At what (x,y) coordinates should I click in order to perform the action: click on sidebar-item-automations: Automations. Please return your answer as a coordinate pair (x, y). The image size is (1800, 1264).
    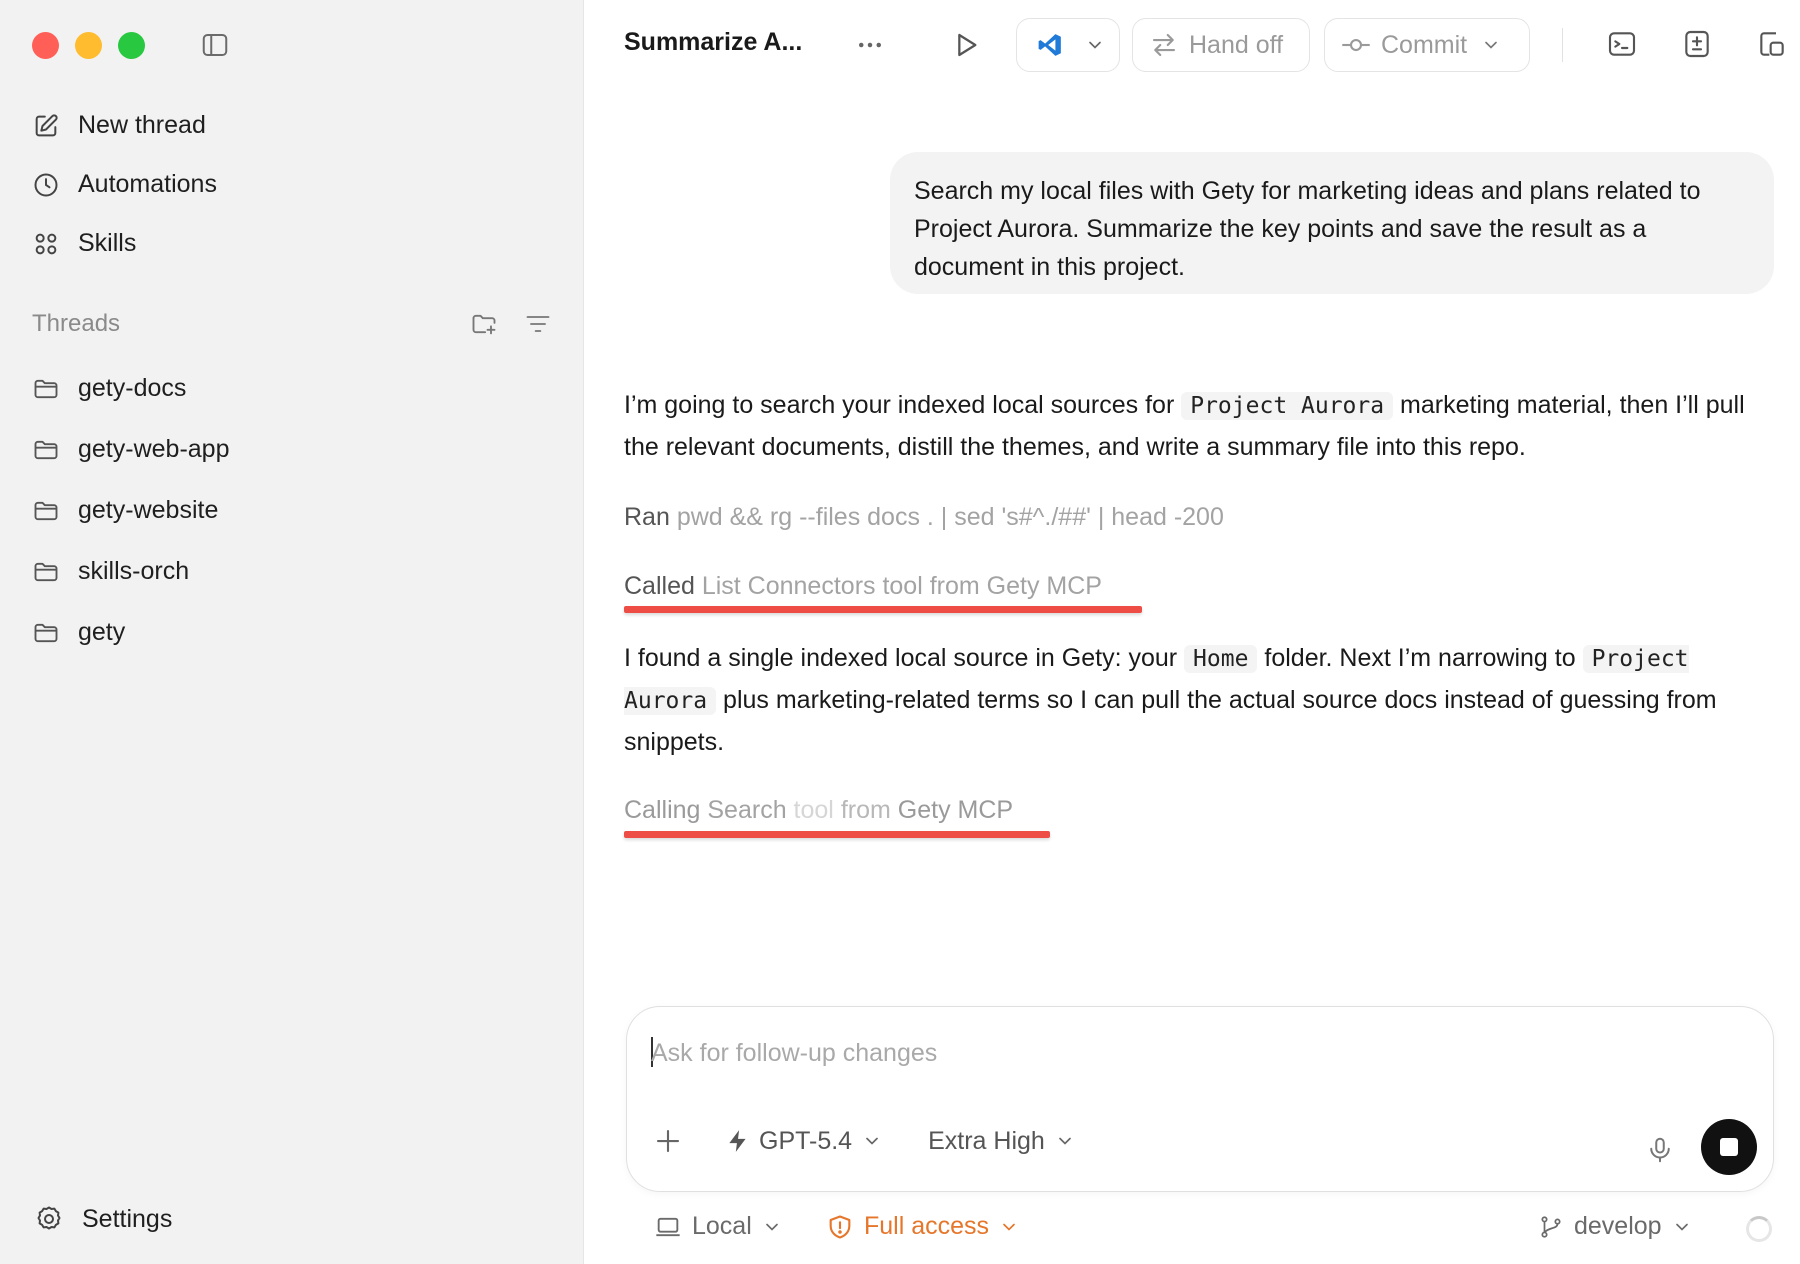
    Looking at the image, I should click on (292, 184).